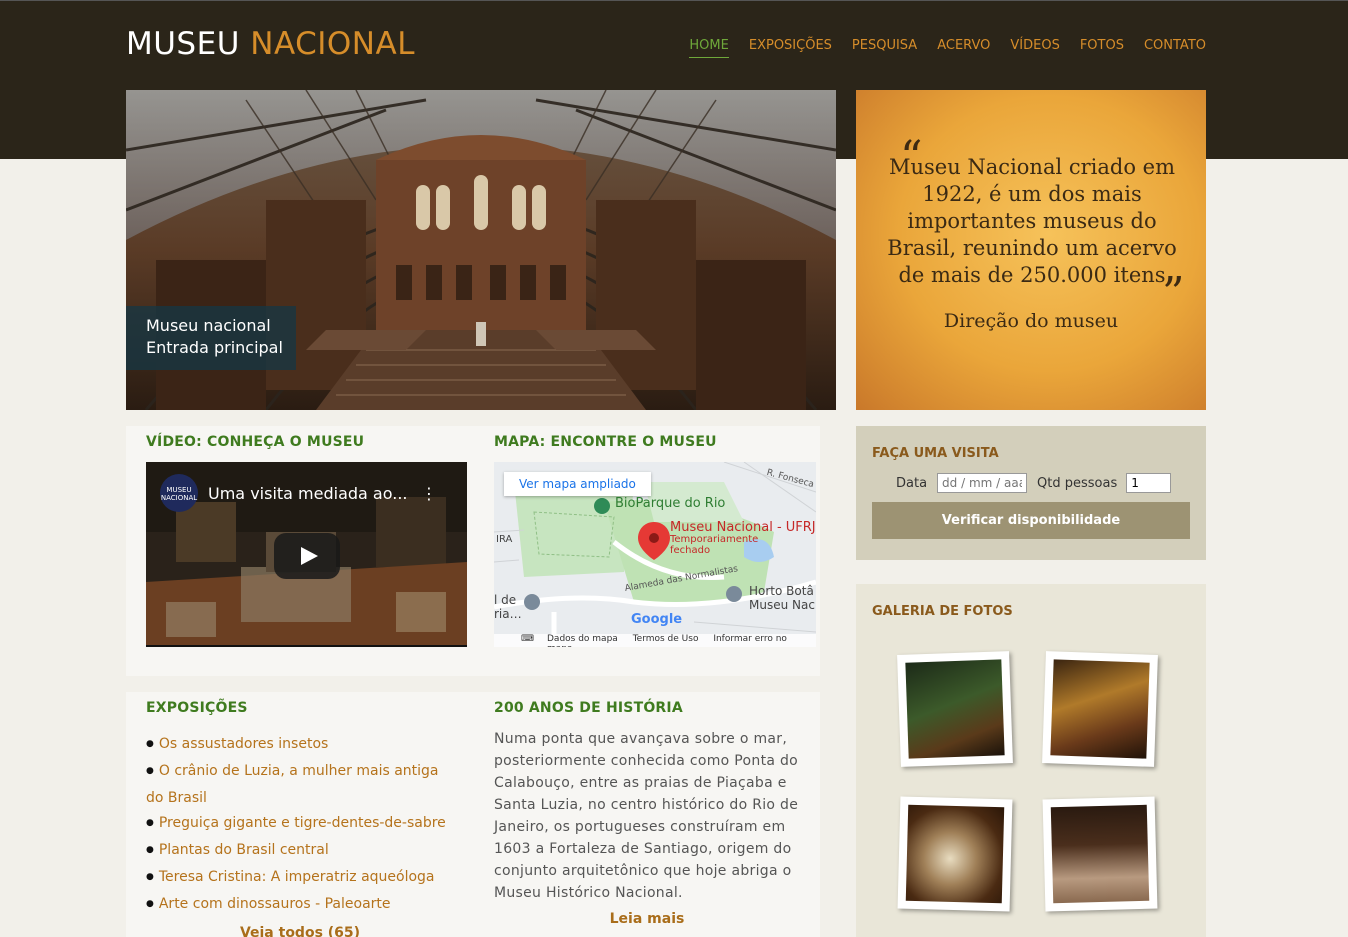 The image size is (1348, 937). Describe the element at coordinates (670, 503) in the screenshot. I see `map-label-bioparque: BioParque do Rio` at that location.